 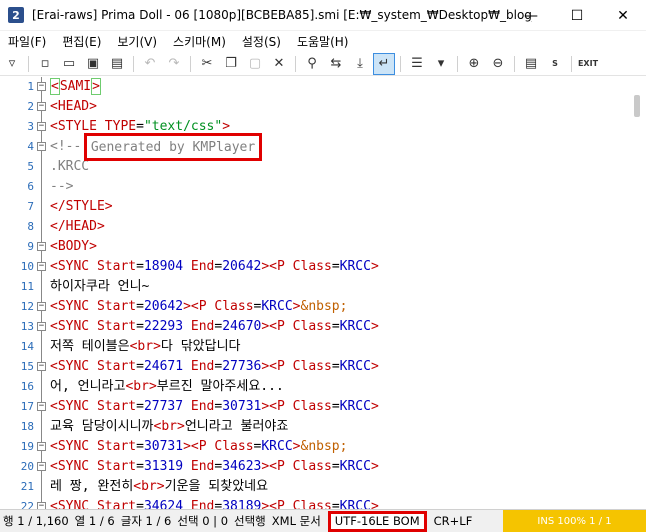 I want to click on code-line: 6 -->, so click(x=314, y=187).